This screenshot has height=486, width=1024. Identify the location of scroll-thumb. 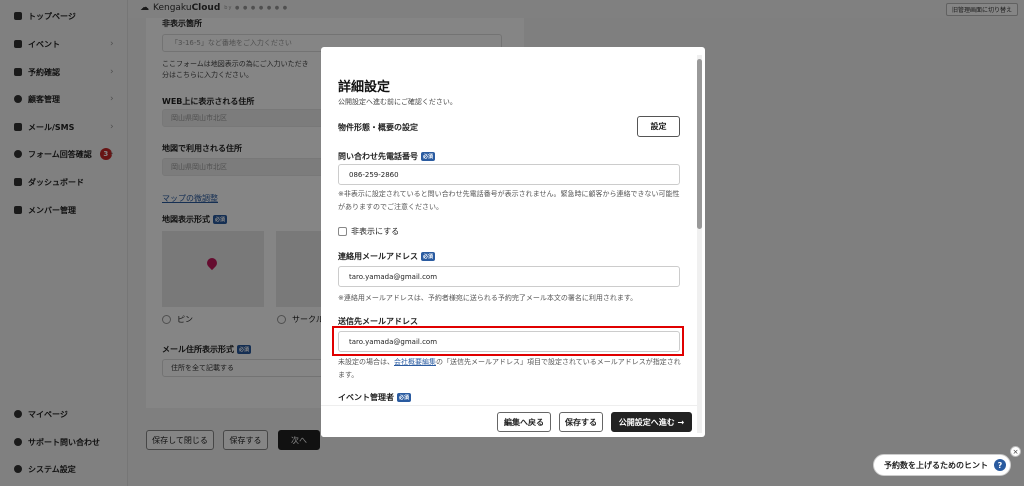
(699, 144).